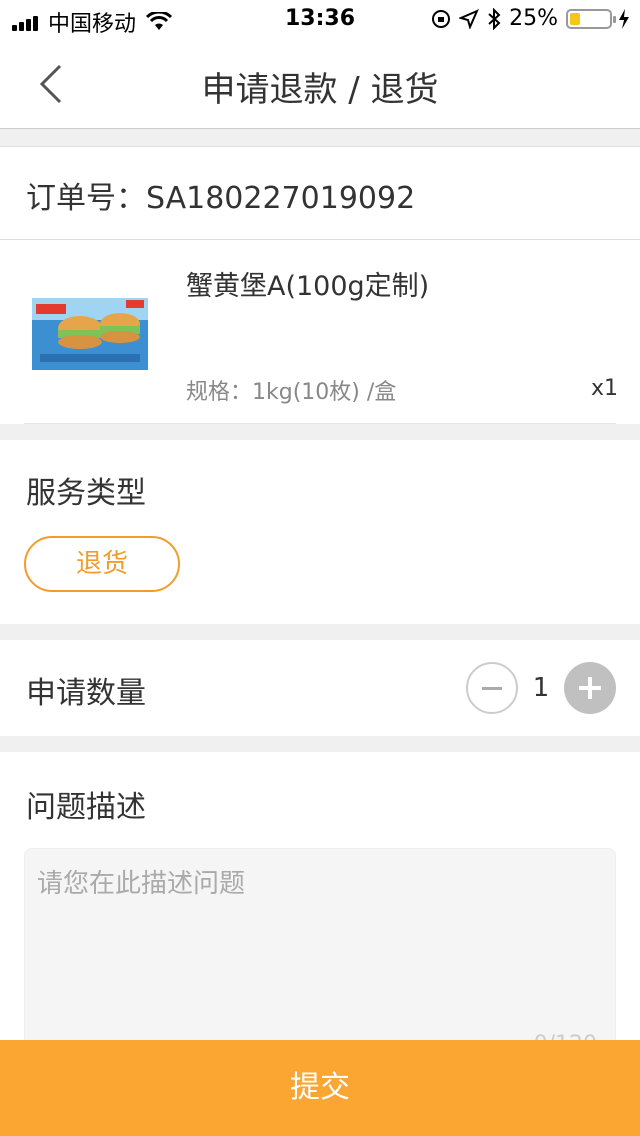  What do you see at coordinates (86, 807) in the screenshot?
I see `description-title: 问题描述` at bounding box center [86, 807].